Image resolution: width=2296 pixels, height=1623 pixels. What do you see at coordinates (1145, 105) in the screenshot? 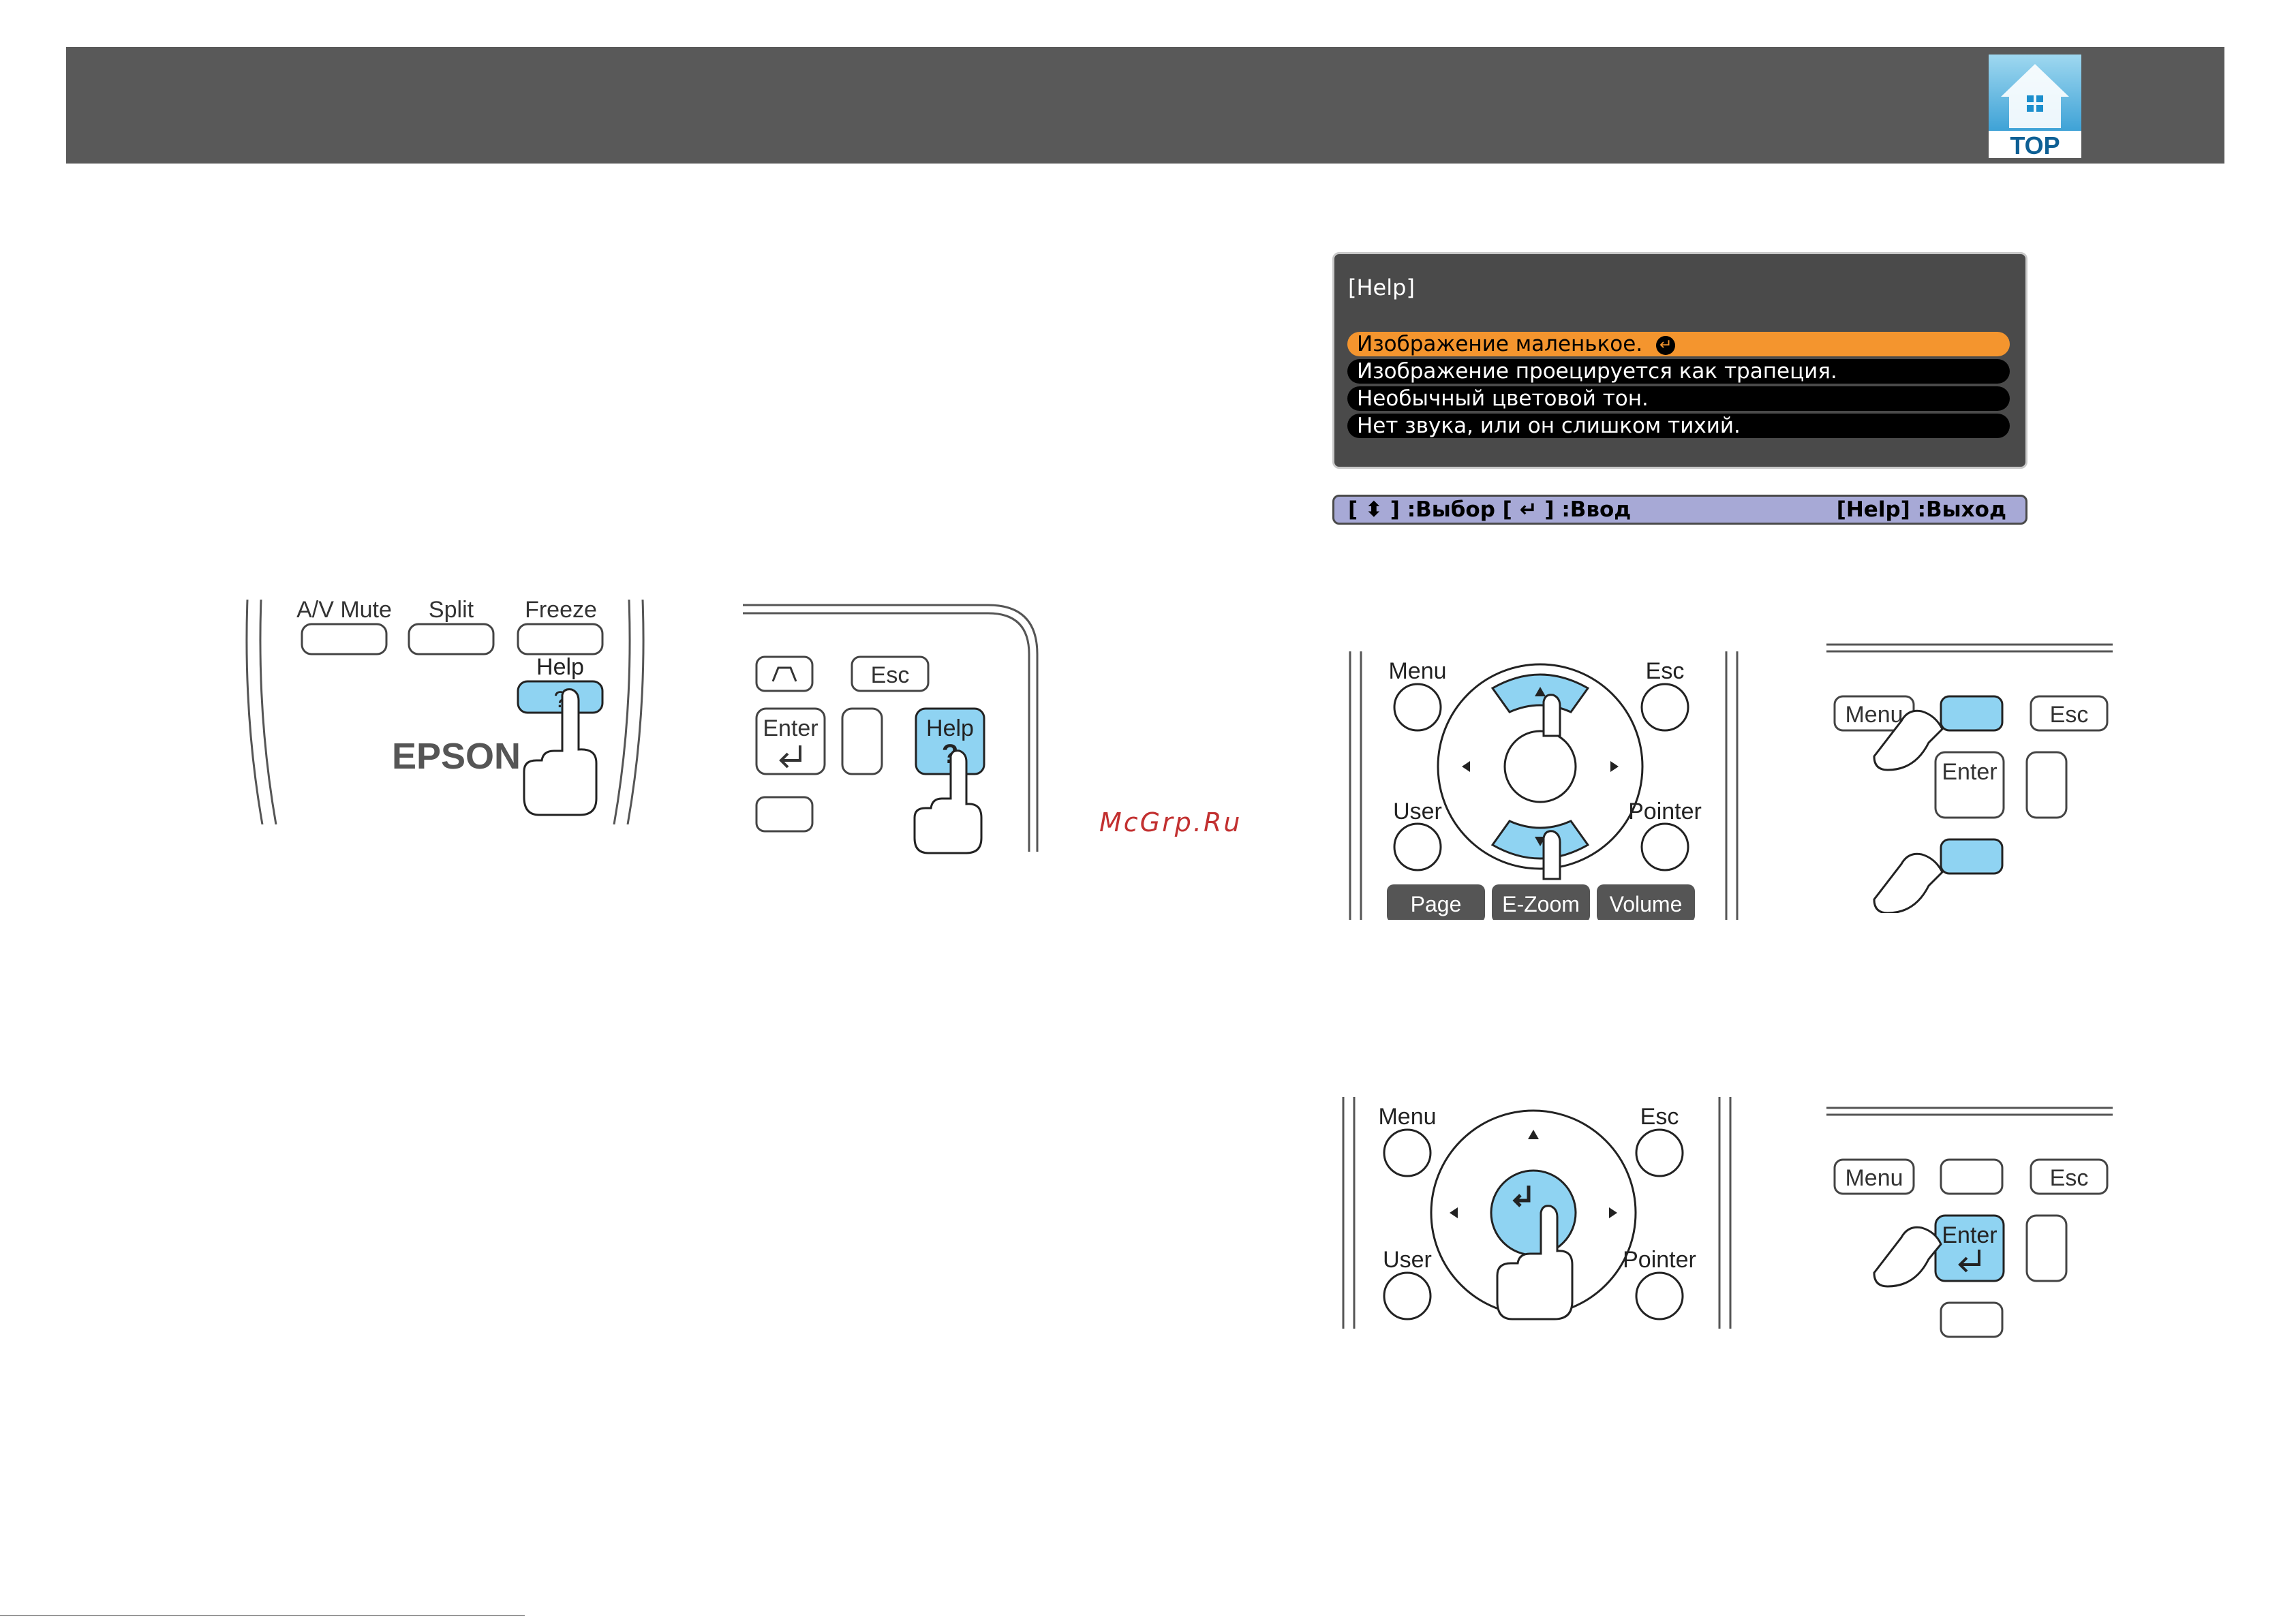
I see `page-header-band` at bounding box center [1145, 105].